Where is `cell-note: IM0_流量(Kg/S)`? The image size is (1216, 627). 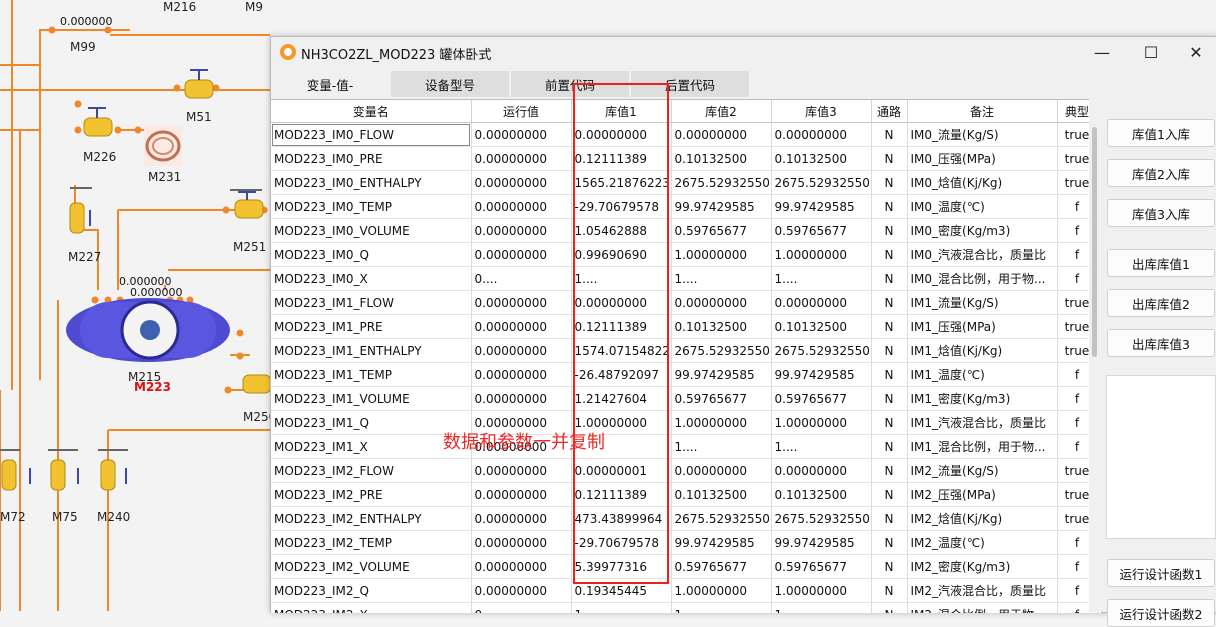 cell-note: IM0_流量(Kg/S) is located at coordinates (982, 134).